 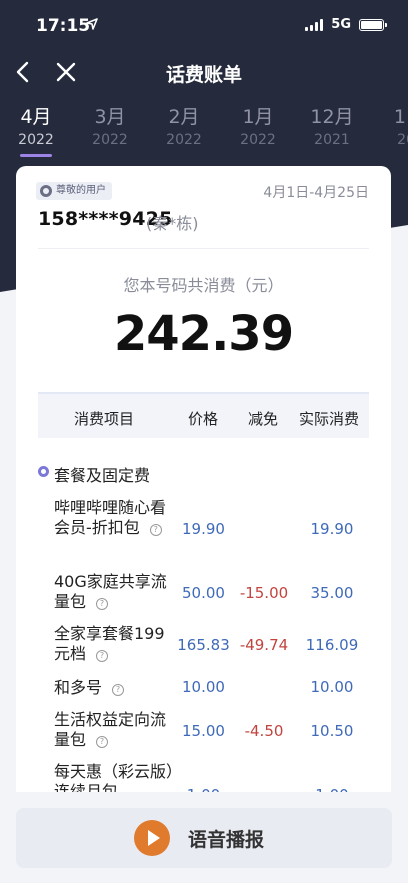 What do you see at coordinates (373, 24) in the screenshot?
I see `battery-icon` at bounding box center [373, 24].